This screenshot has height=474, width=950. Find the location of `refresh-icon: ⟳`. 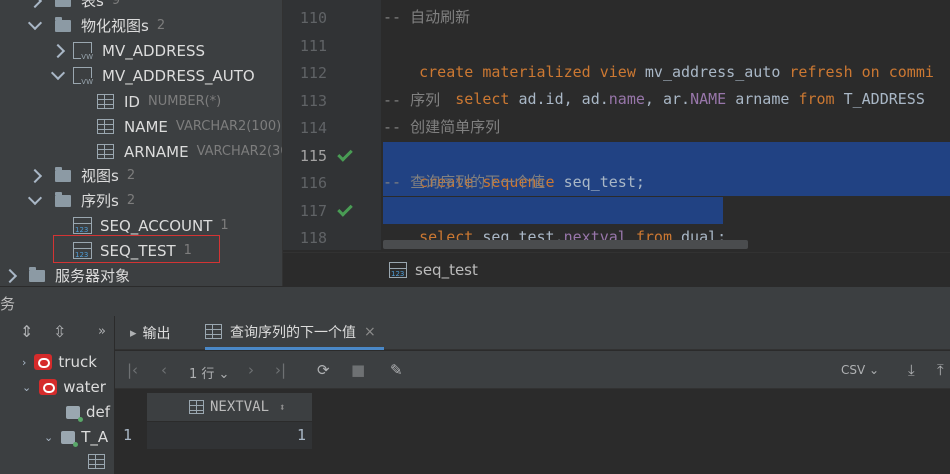

refresh-icon: ⟳ is located at coordinates (323, 370).